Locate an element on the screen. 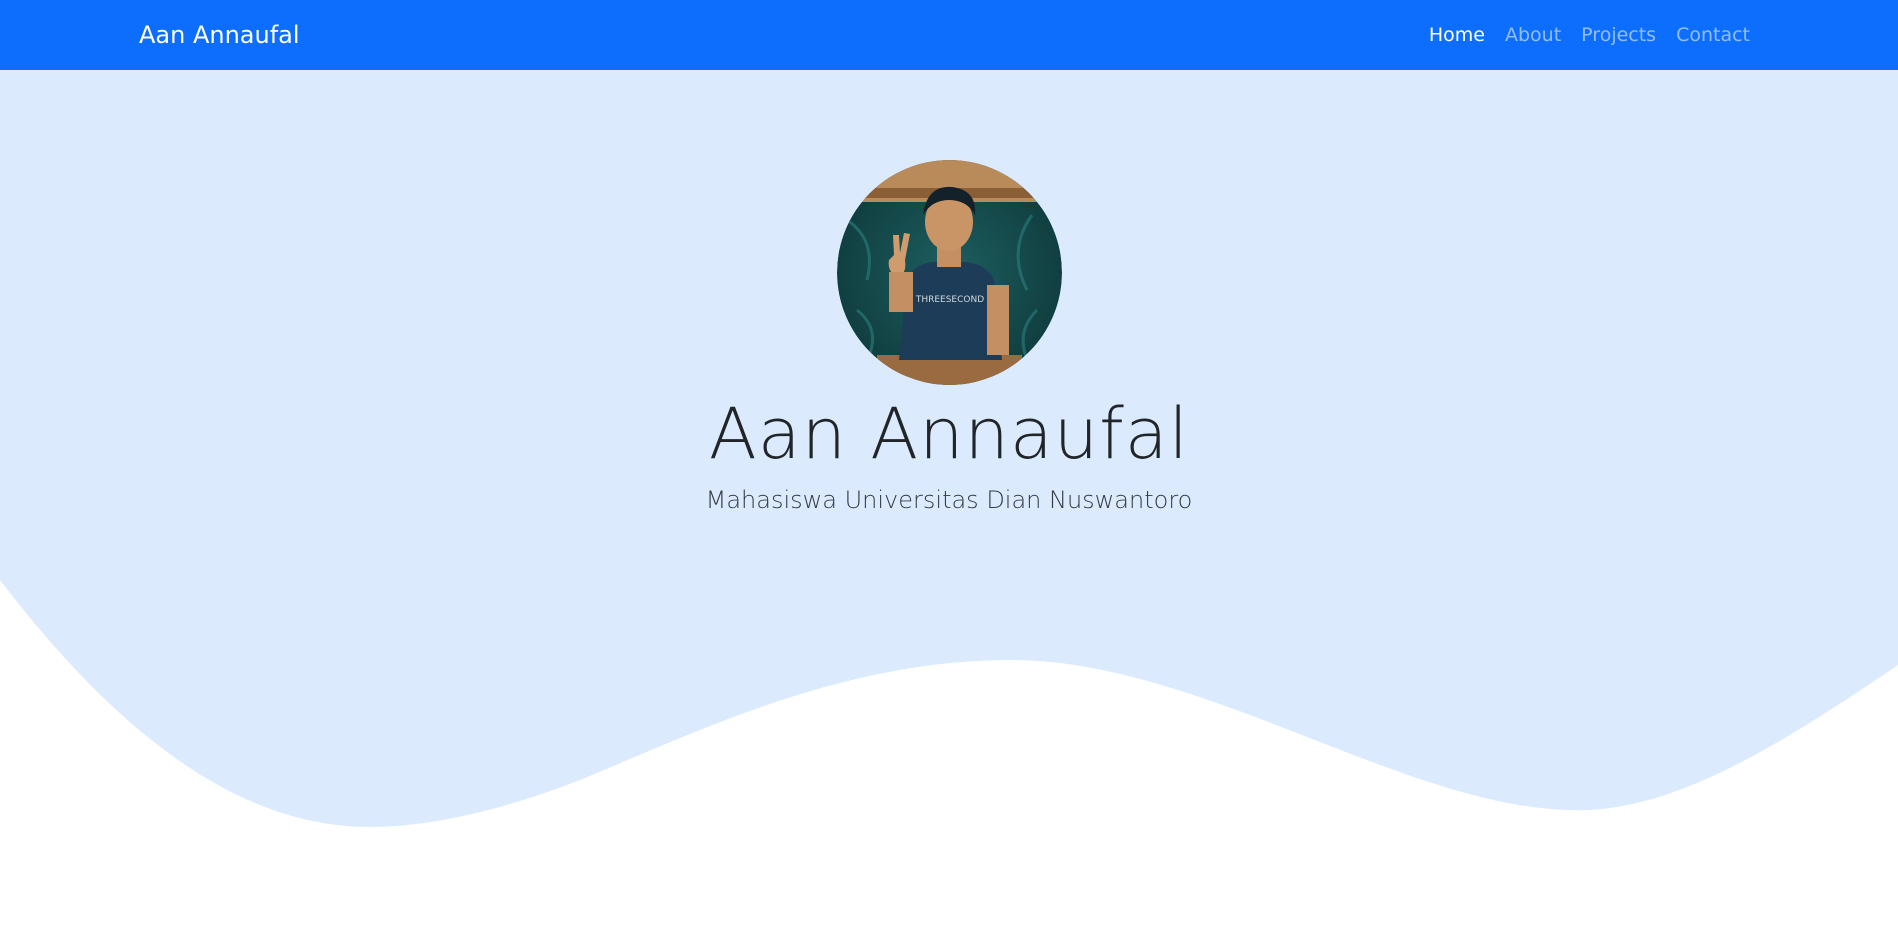  nav-item-about: About is located at coordinates (1533, 35).